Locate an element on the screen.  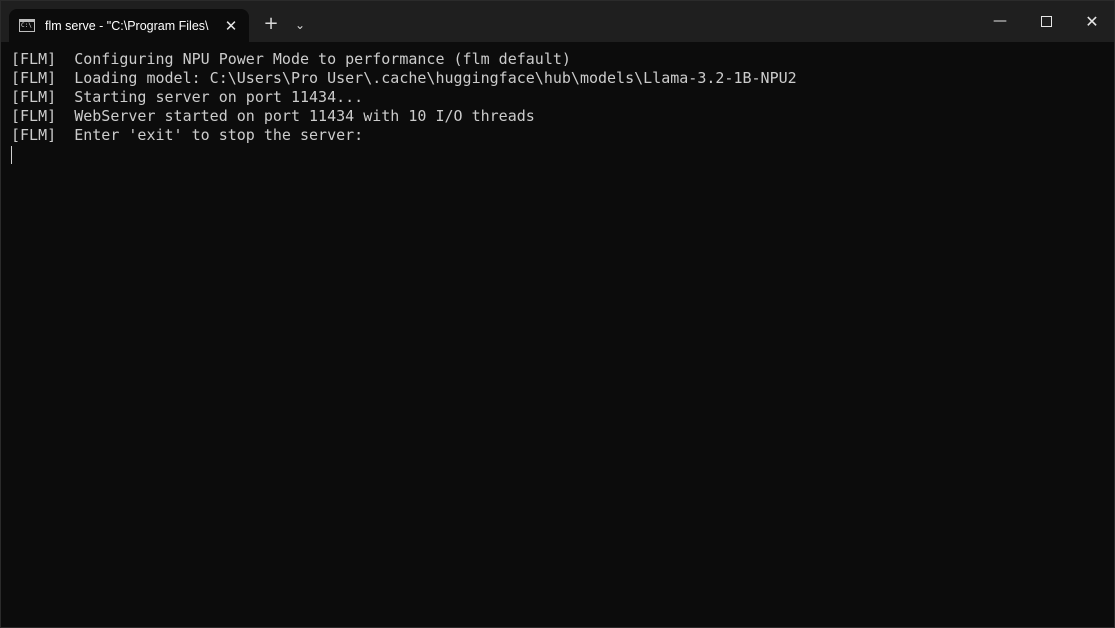
maximize-button is located at coordinates (1046, 21).